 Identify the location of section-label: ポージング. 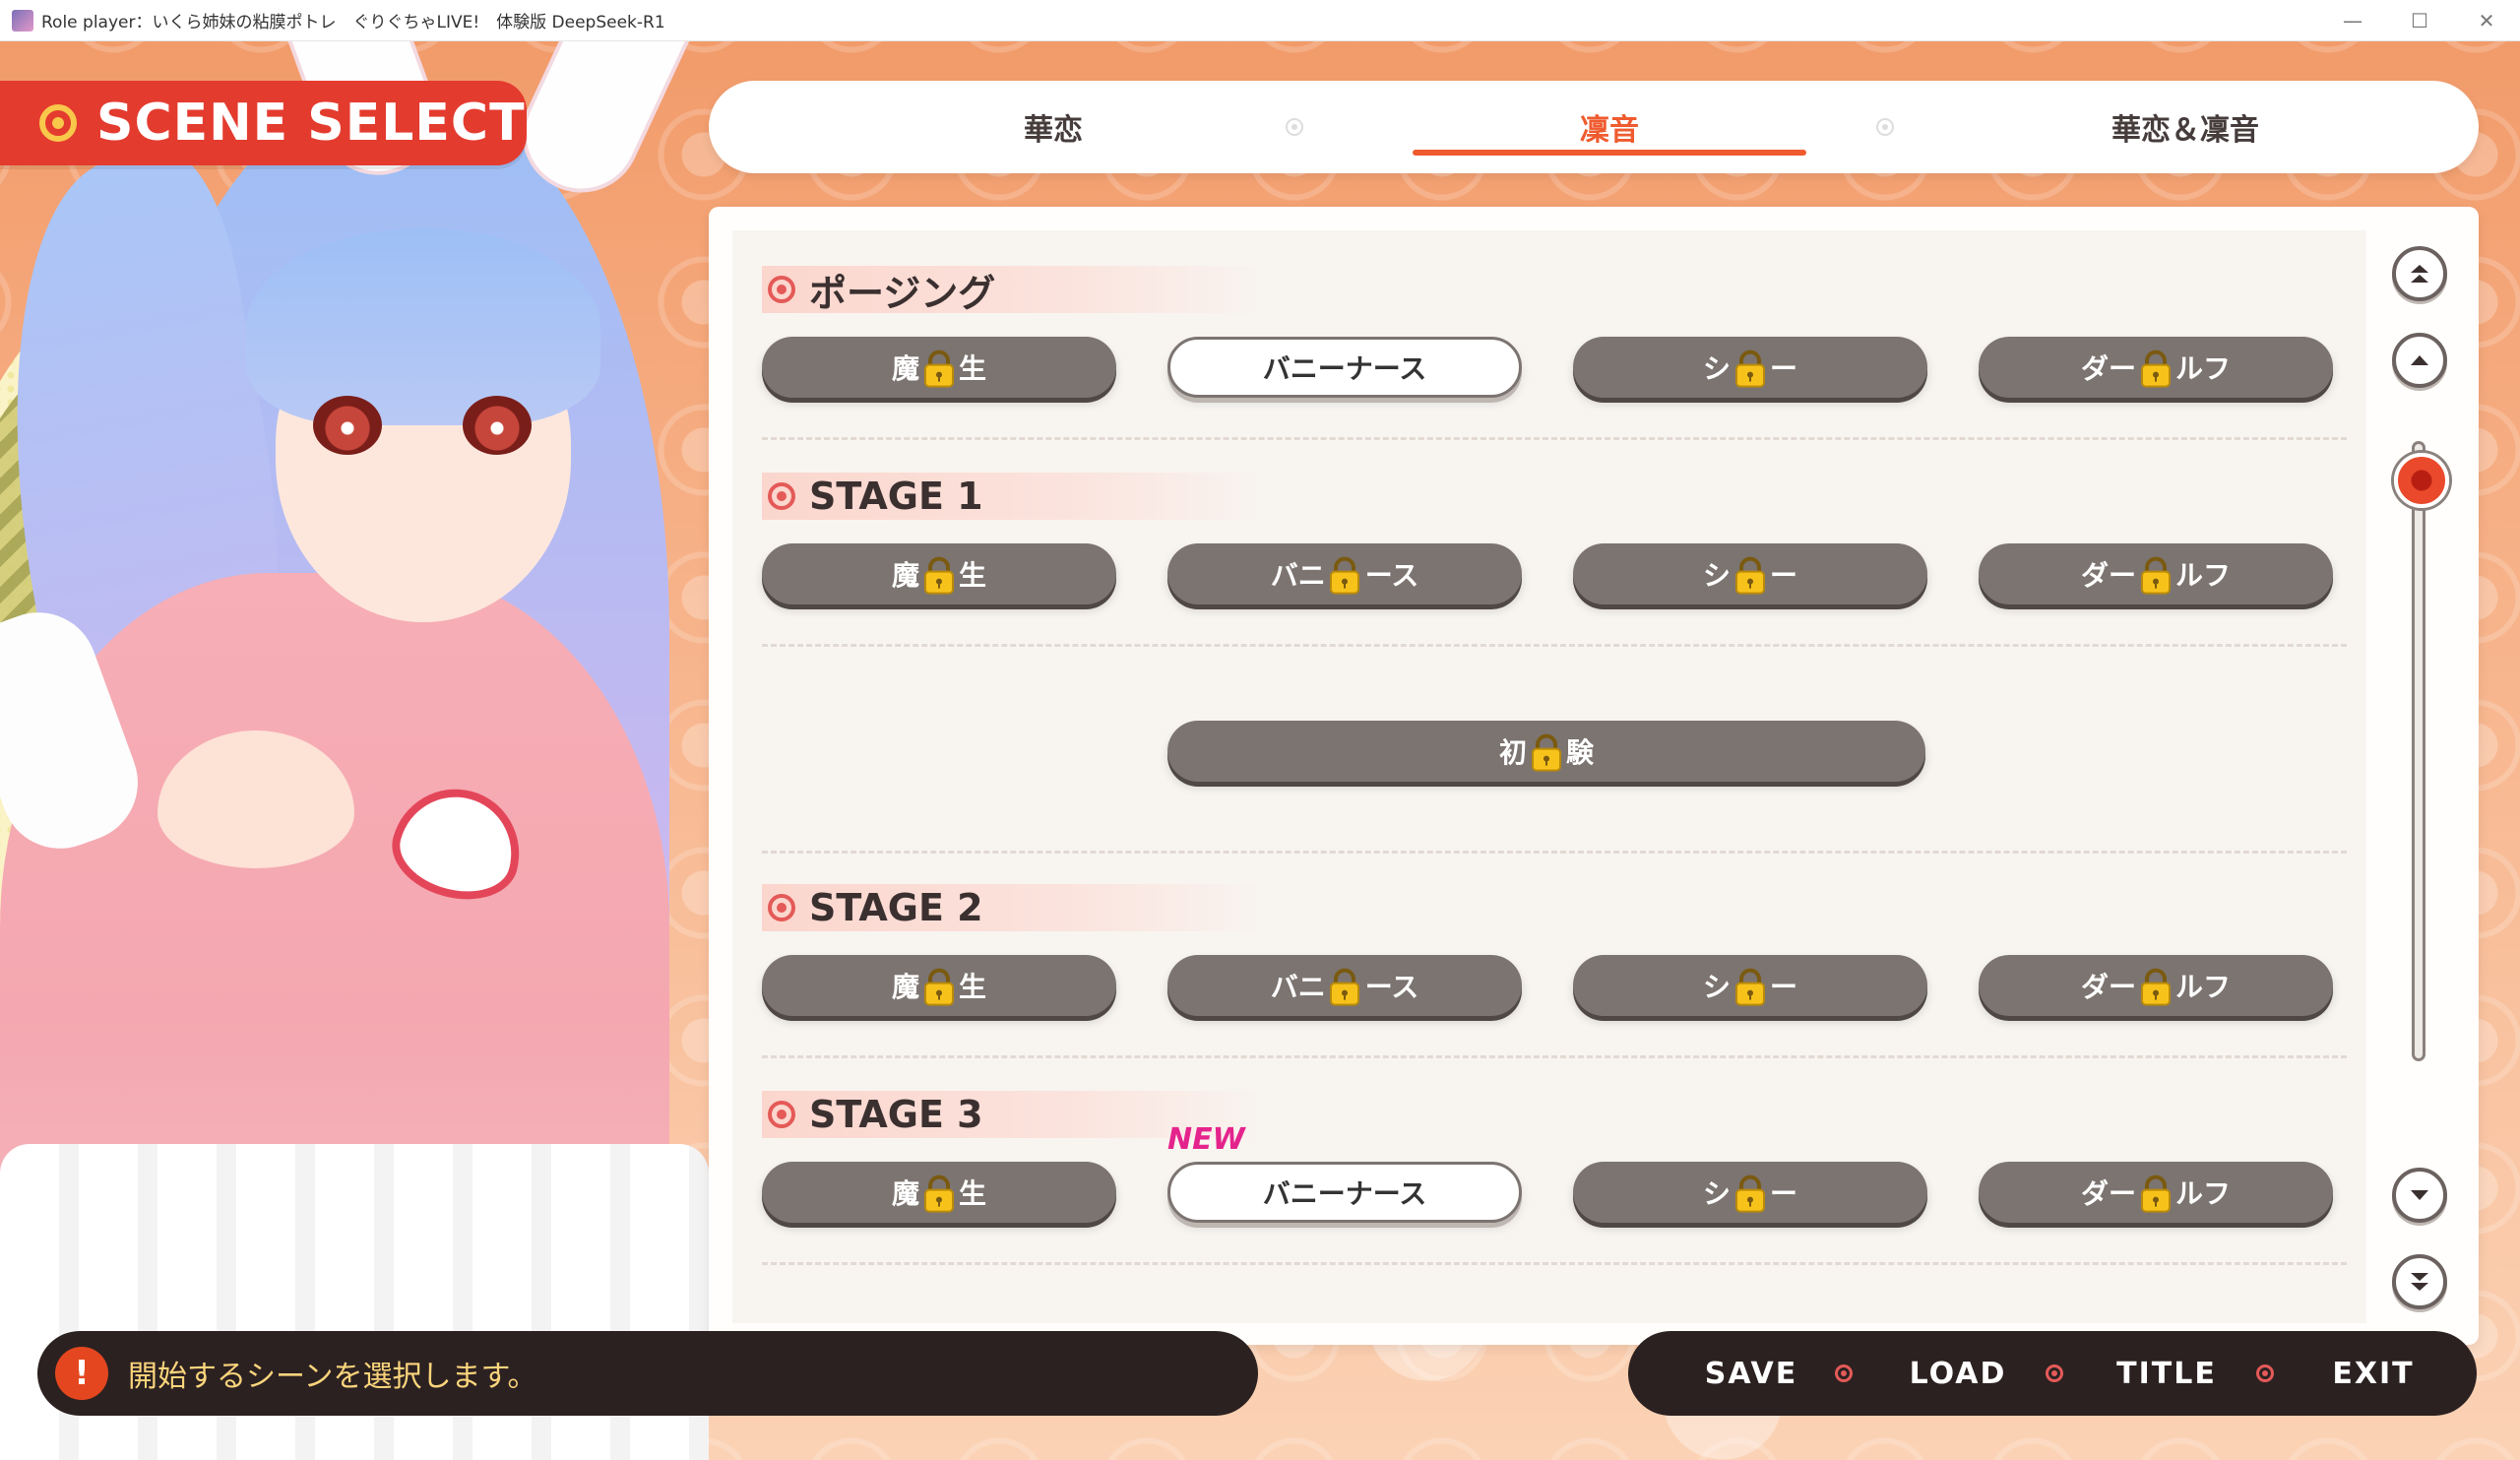
(902, 293).